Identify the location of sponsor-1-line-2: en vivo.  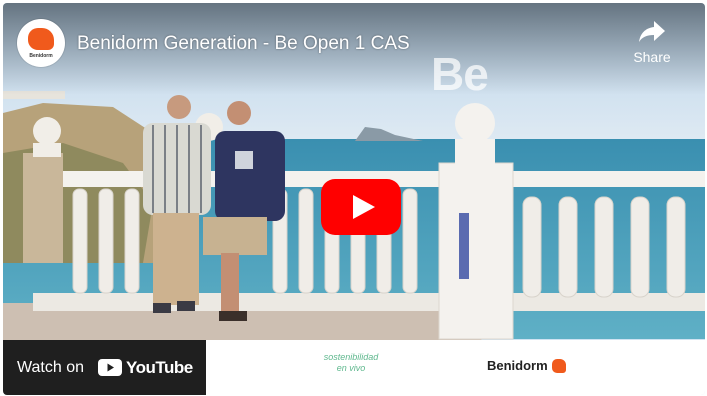
(351, 368).